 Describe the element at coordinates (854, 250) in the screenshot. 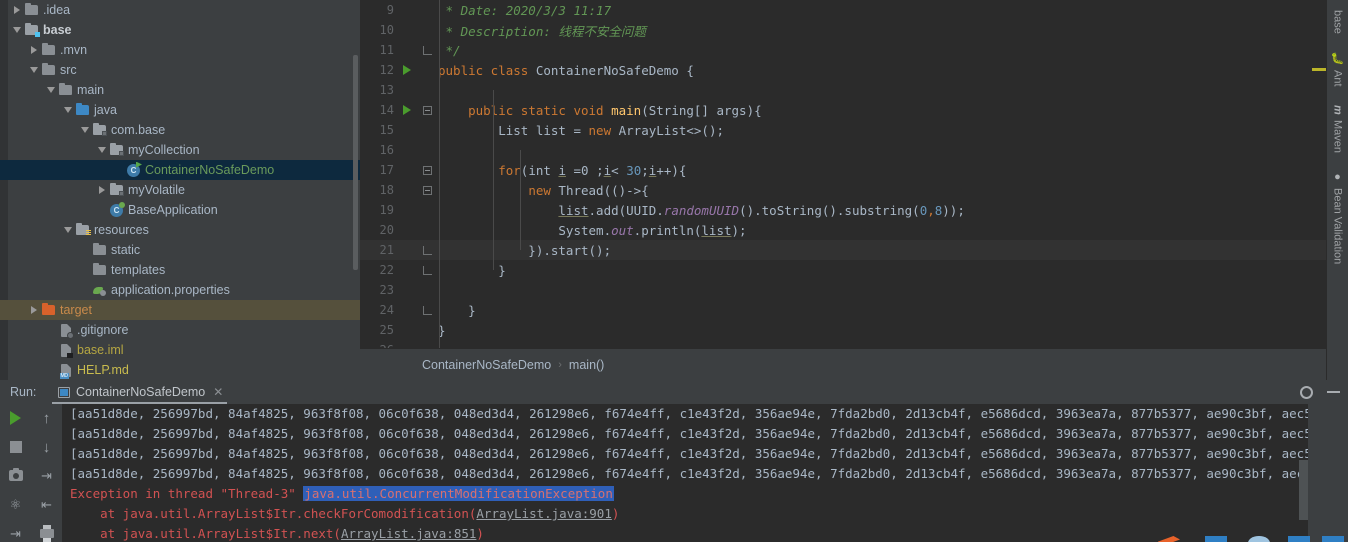

I see `code-line-21: 21 }).start();` at that location.